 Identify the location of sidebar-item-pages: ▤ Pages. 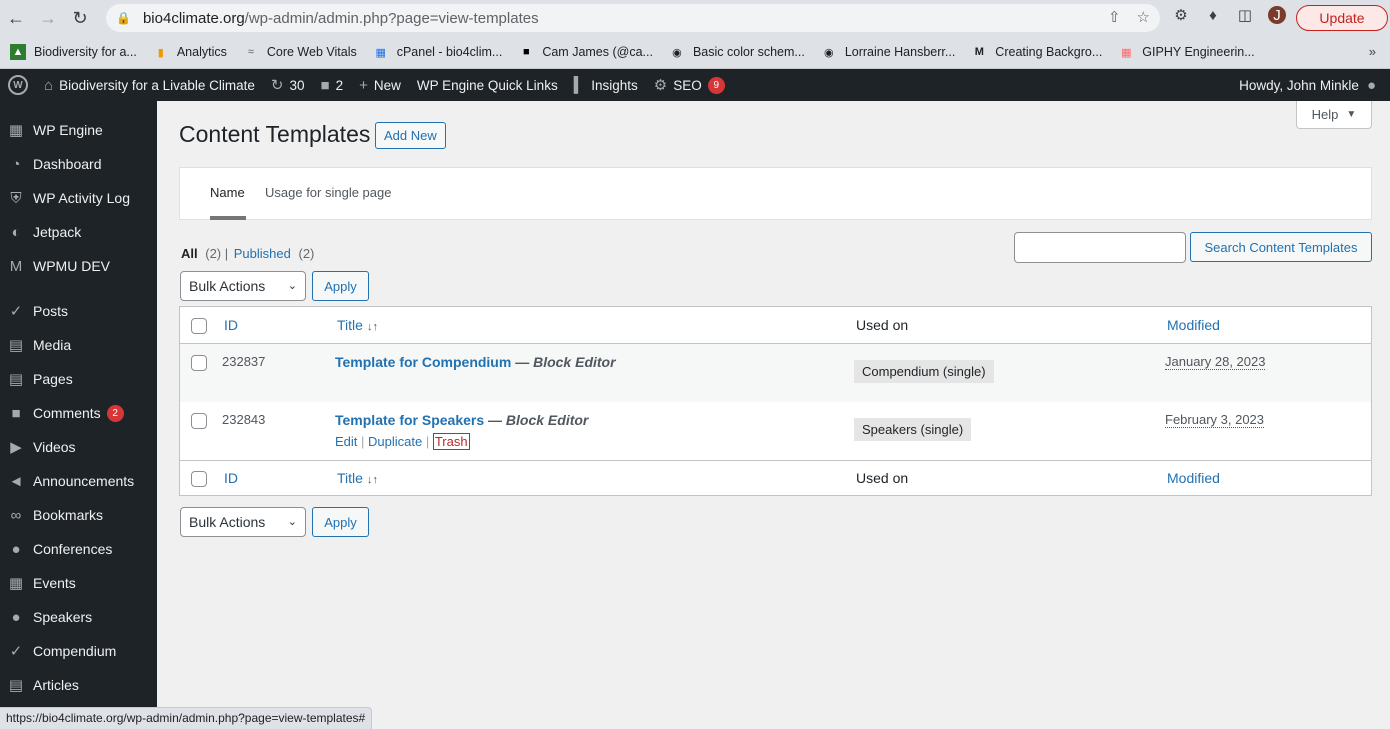
(78, 379).